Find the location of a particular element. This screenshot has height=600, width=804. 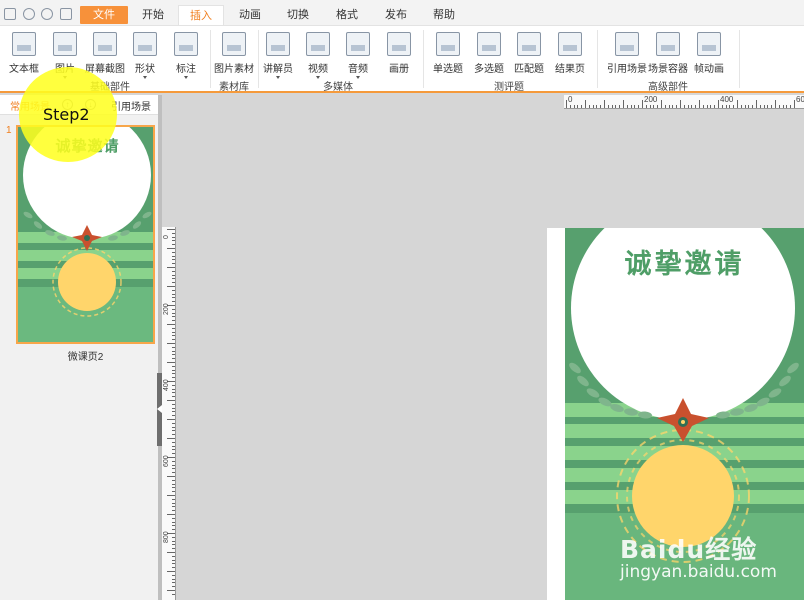

preview-icon is located at coordinates (29, 14).